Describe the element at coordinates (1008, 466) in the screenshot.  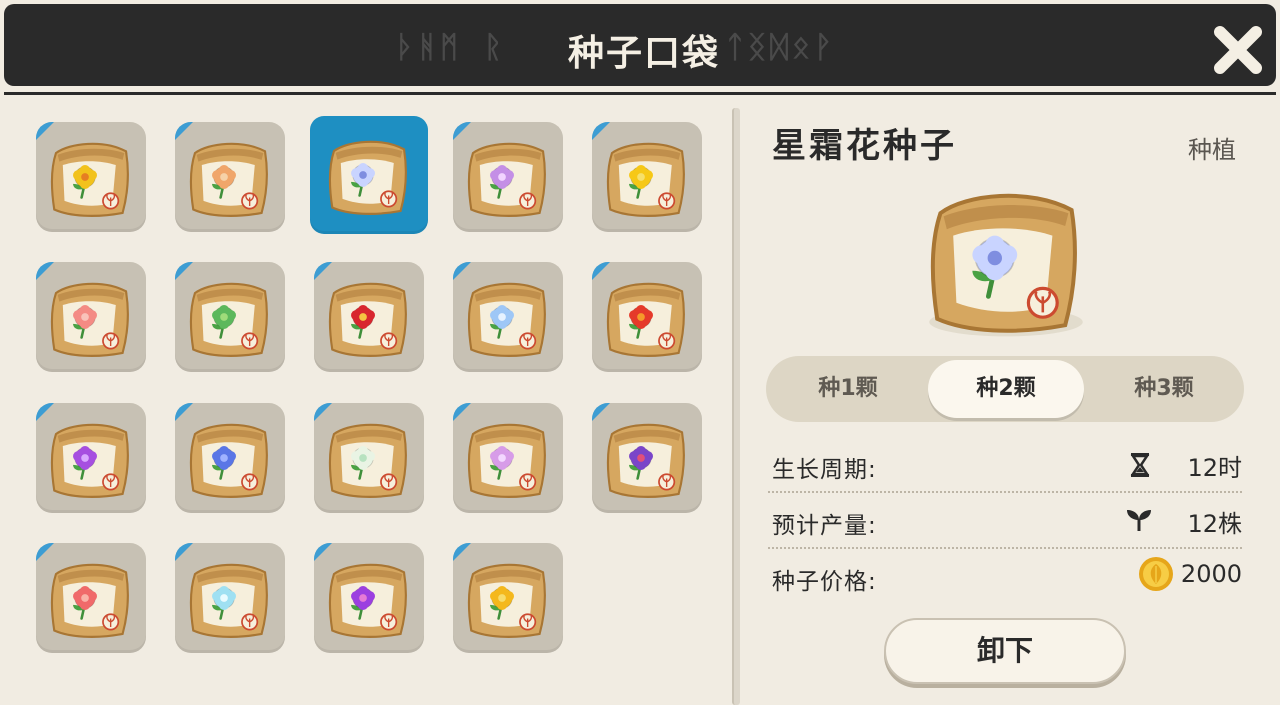
I see `growth-row: 生长周期: 12时` at that location.